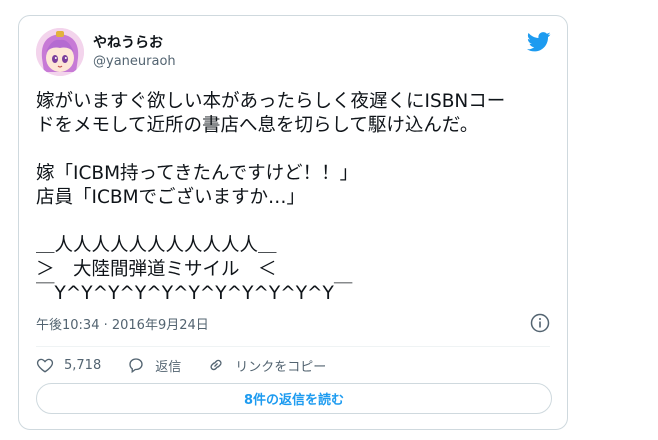 This screenshot has height=440, width=658. I want to click on avatar-image, so click(60, 52).